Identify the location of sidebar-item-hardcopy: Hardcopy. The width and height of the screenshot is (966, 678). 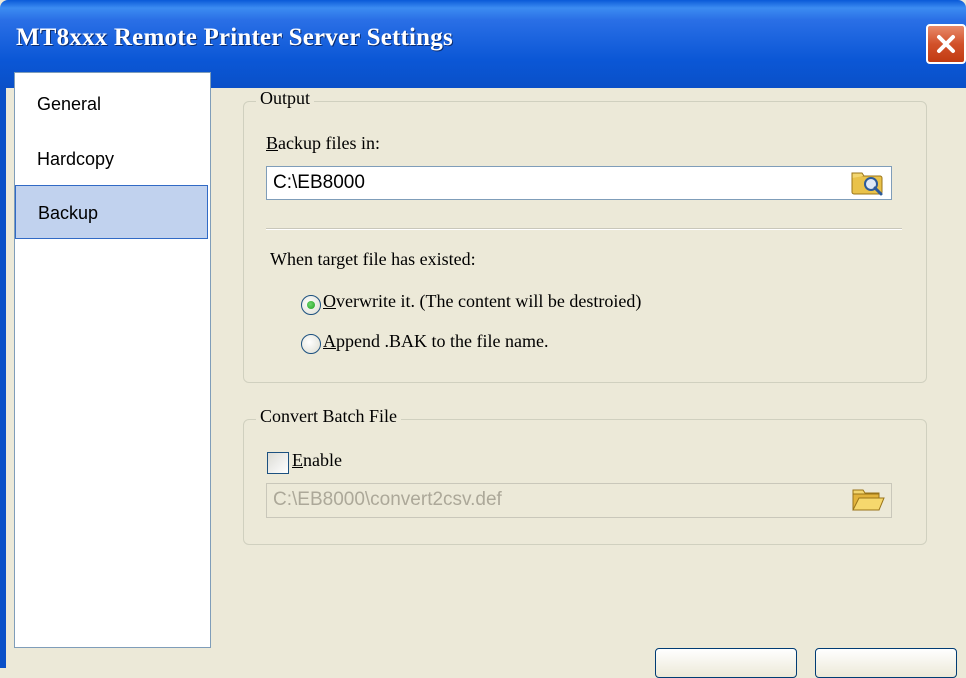
(111, 159).